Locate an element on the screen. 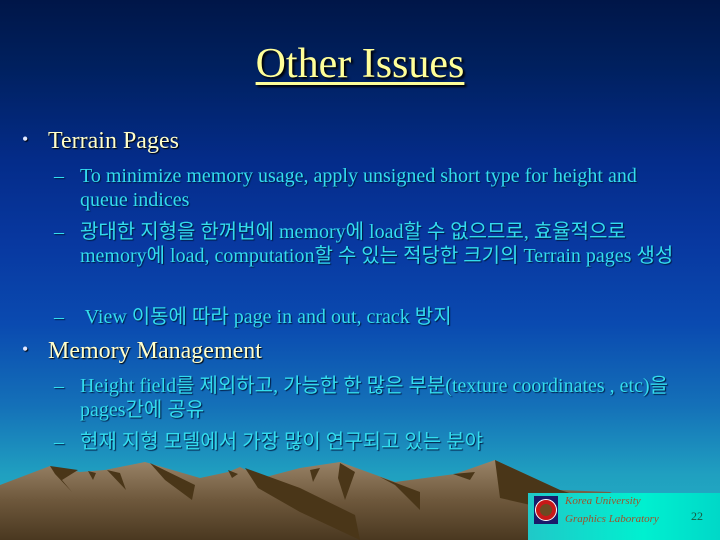  sub-item-text: 현재 지형 모델에서 가장 많이 연구되고 있는 분야 is located at coordinates (281, 442).